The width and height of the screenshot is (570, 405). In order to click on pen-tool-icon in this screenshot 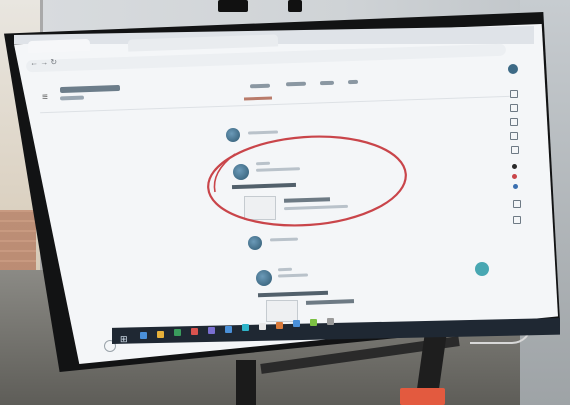, I will do `click(514, 94)`.